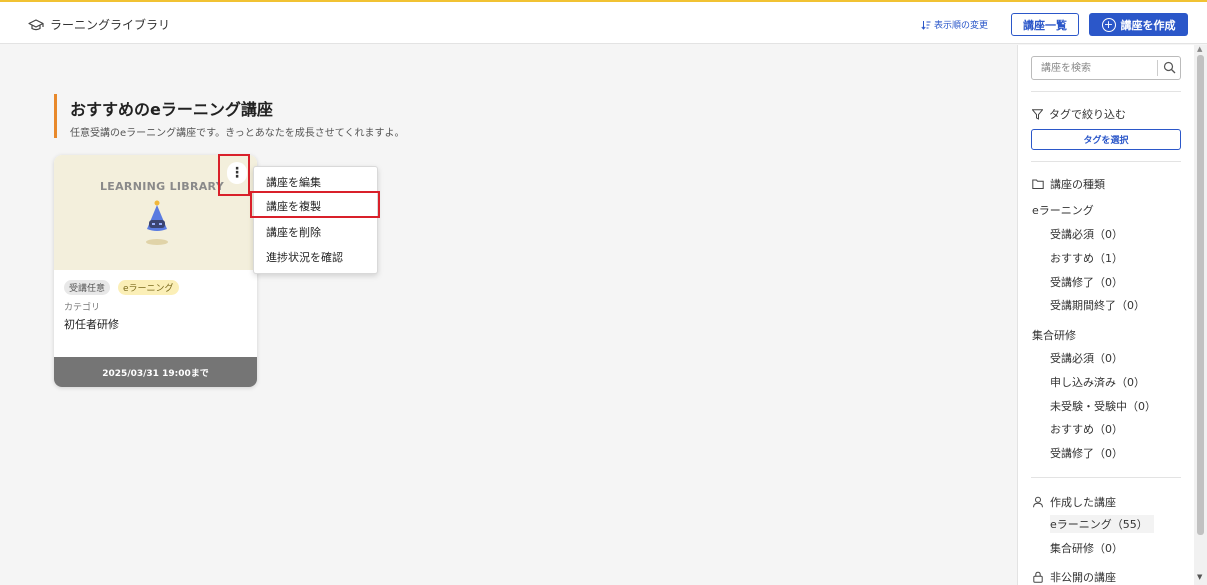 This screenshot has width=1207, height=585. I want to click on plus-circle-icon: +, so click(1108, 24).